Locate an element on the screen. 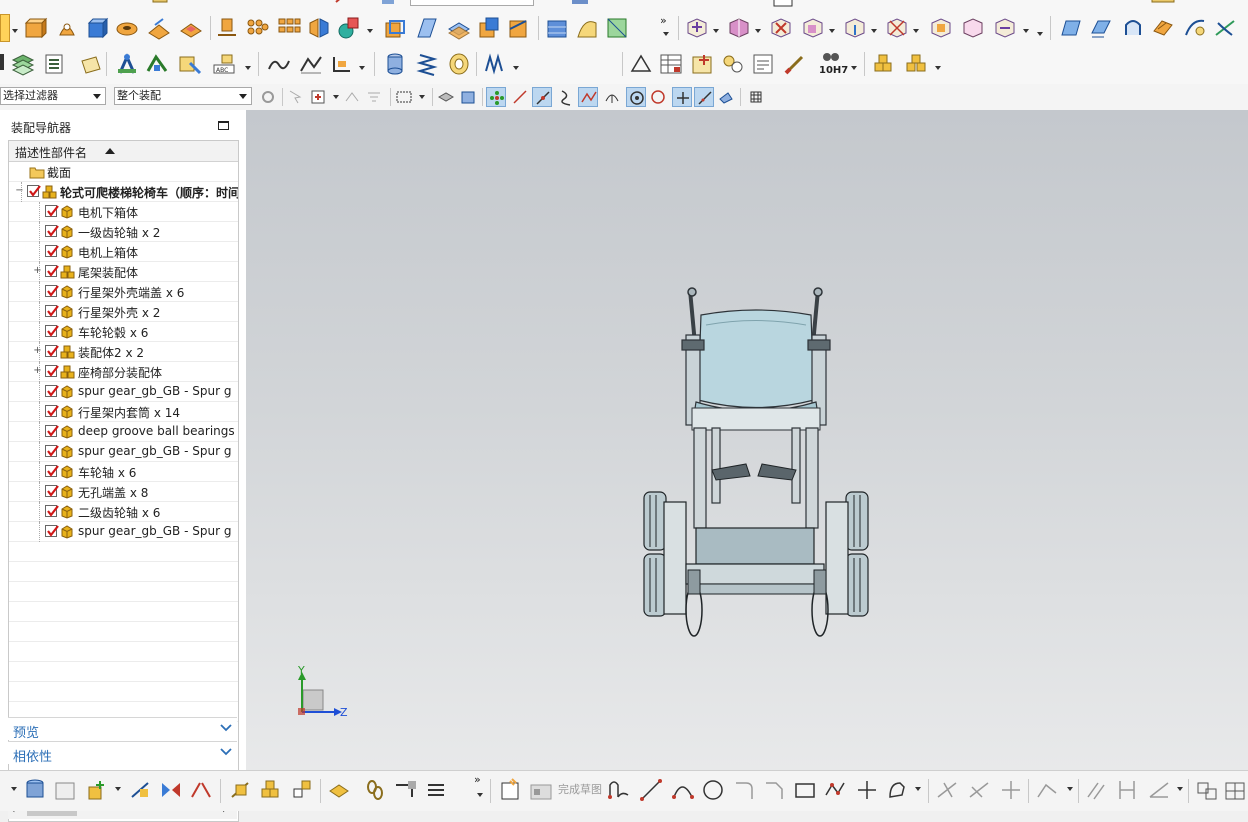  boss-icon is located at coordinates (159, 28).